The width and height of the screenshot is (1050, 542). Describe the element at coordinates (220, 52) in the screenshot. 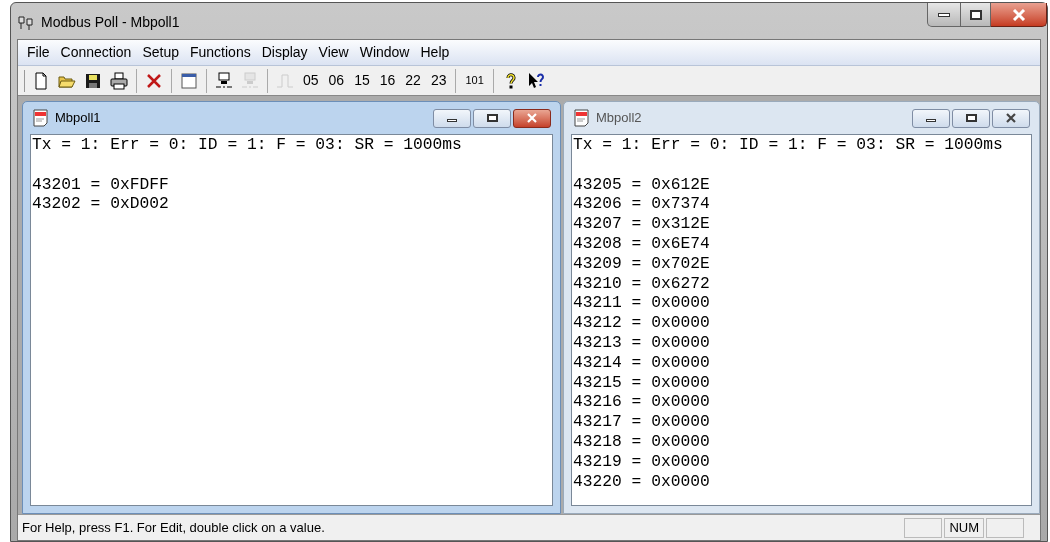

I see `menu-item: Functions` at that location.